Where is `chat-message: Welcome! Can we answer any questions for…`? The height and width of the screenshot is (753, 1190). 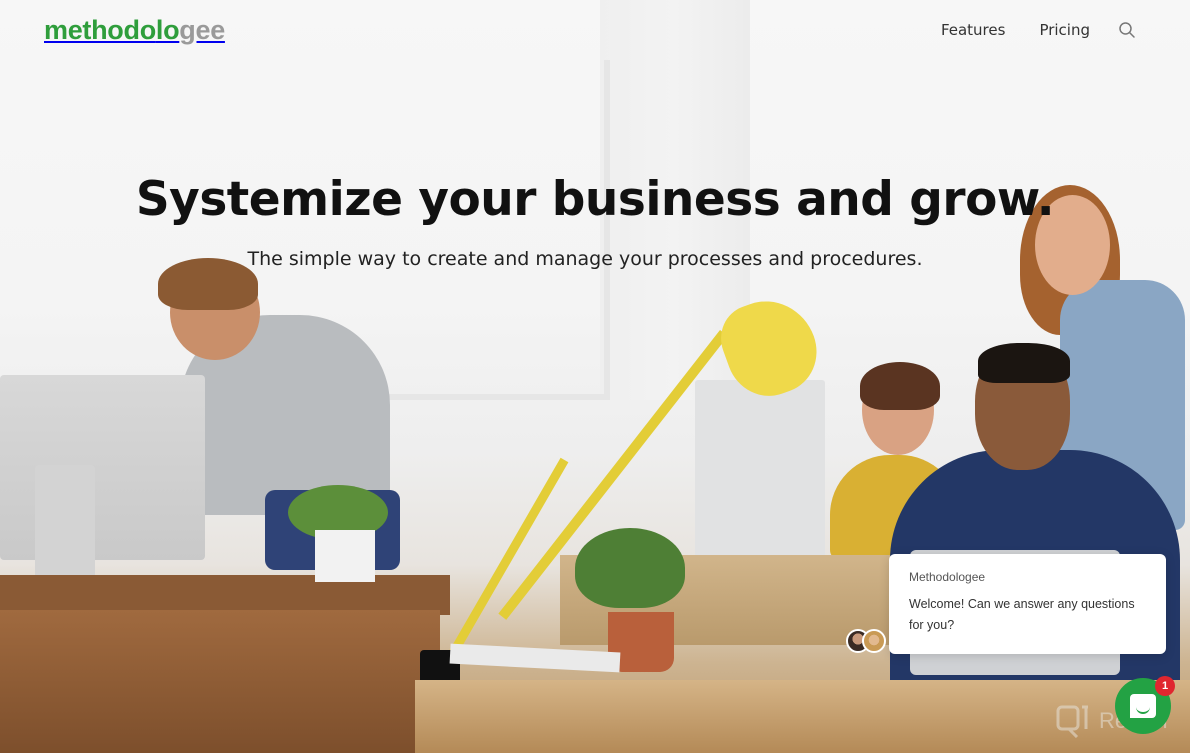
chat-message: Welcome! Can we answer any questions for… is located at coordinates (1022, 614).